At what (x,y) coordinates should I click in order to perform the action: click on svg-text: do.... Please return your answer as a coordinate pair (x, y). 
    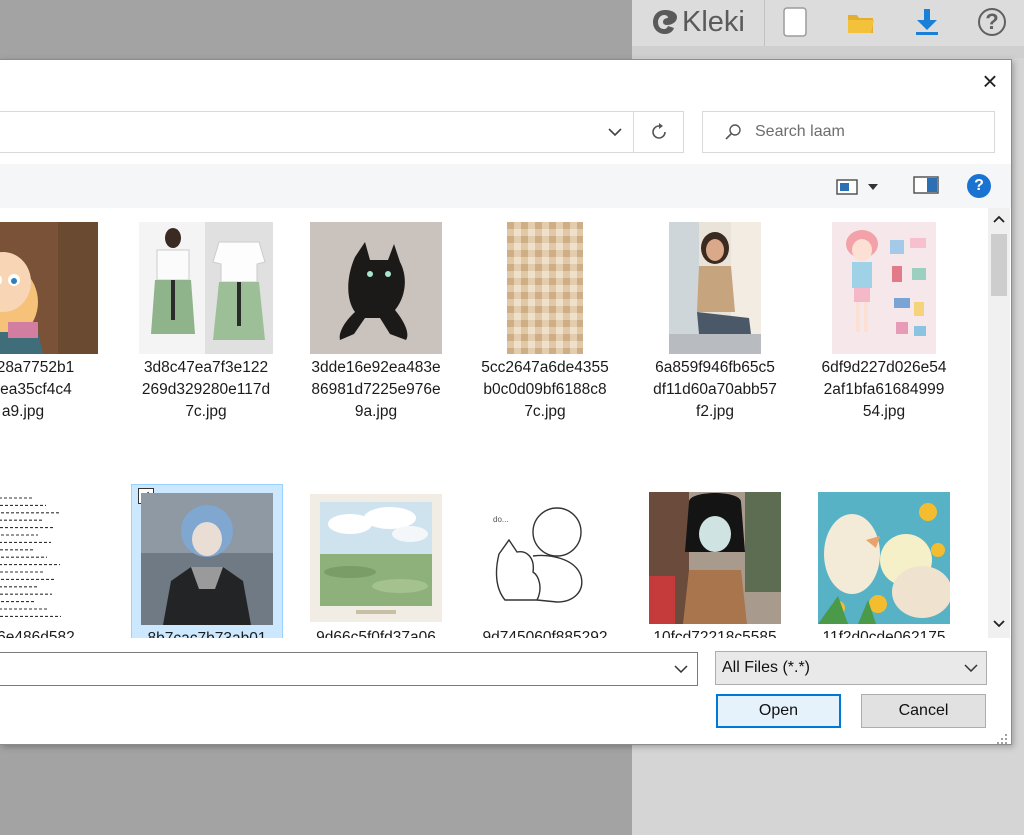
    Looking at the image, I should click on (501, 519).